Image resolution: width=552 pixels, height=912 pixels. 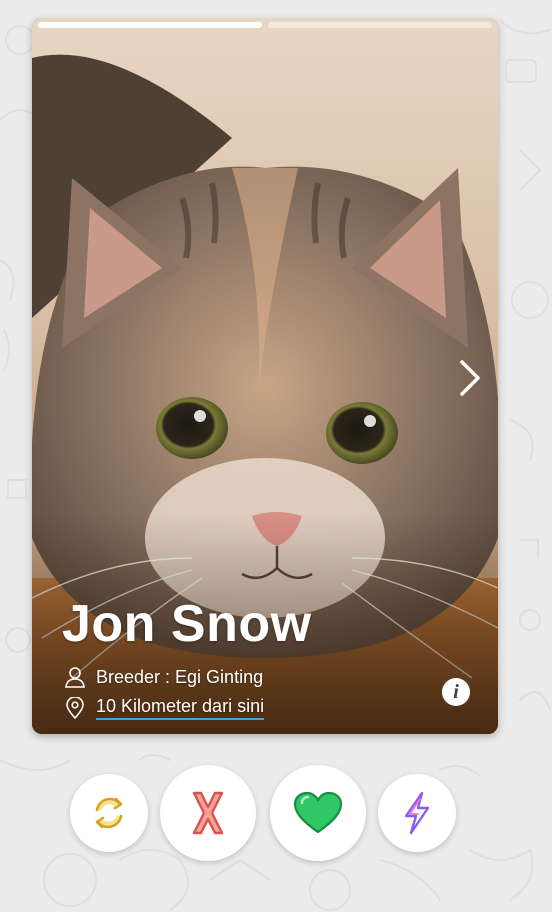 What do you see at coordinates (150, 25) in the screenshot?
I see `progress-segment-active` at bounding box center [150, 25].